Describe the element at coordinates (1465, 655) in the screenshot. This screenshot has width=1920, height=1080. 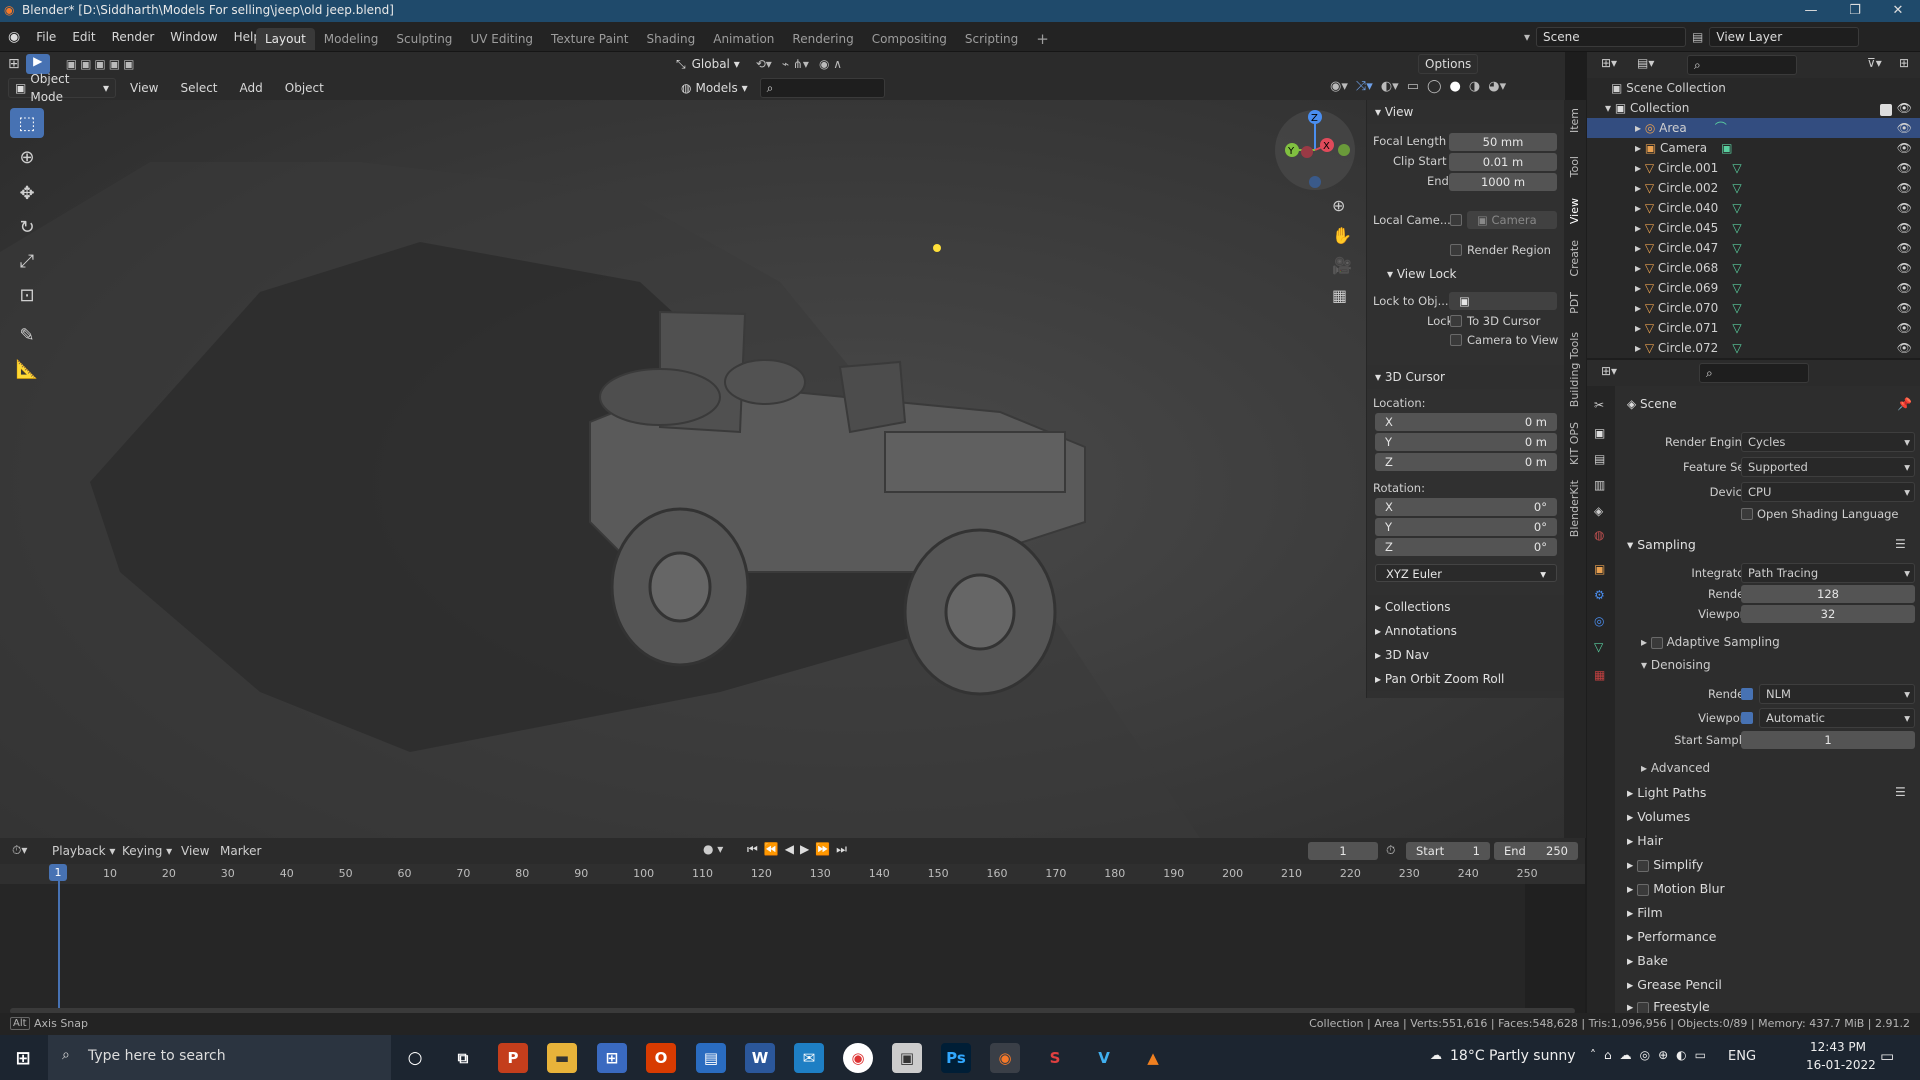
I see `3d-nav-panel-header: ▸ 3D Nav` at that location.